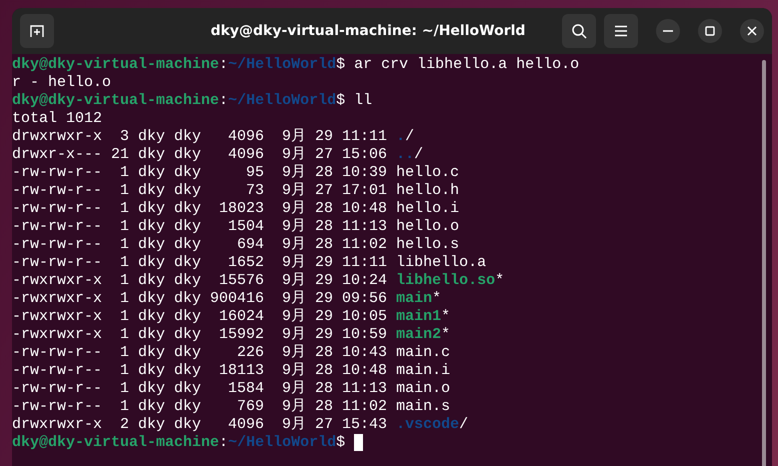 This screenshot has height=466, width=778. Describe the element at coordinates (764, 263) in the screenshot. I see `scrollbar` at that location.